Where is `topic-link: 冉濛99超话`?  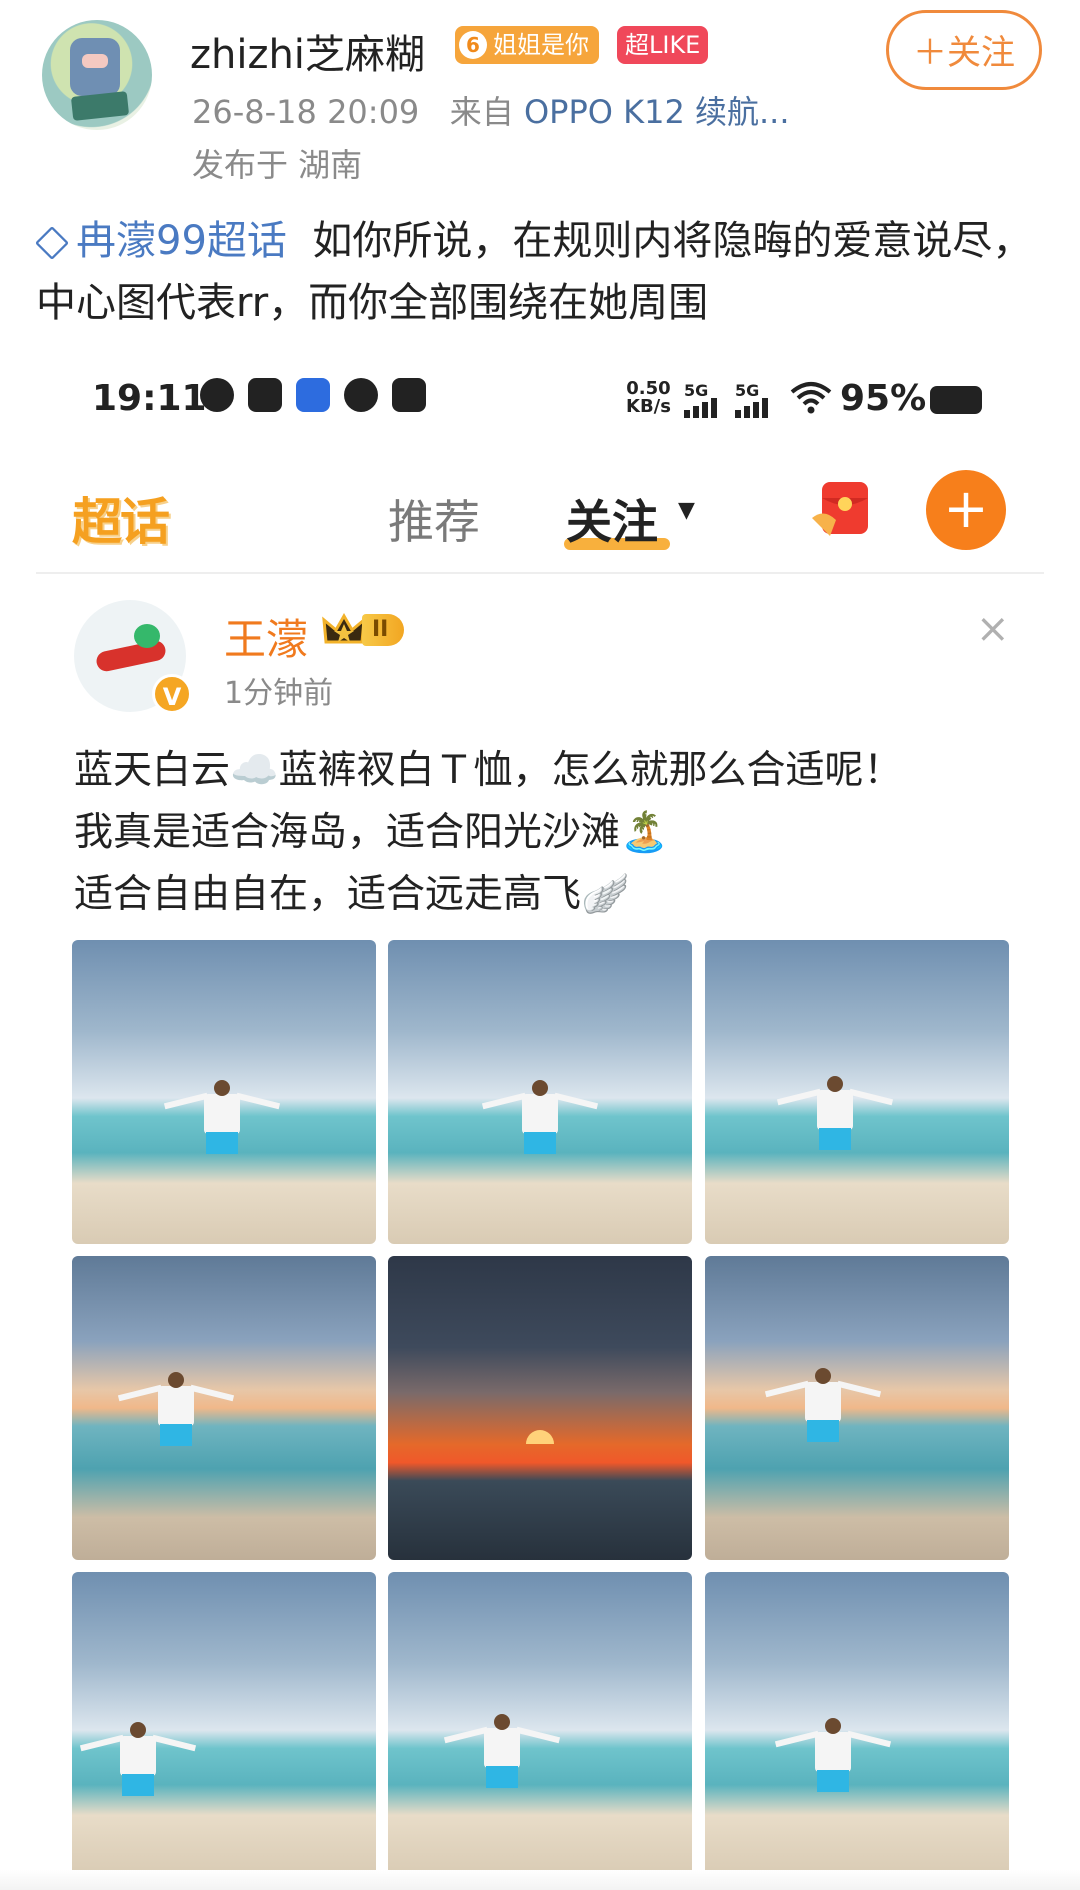
topic-link: 冉濛99超话 is located at coordinates (161, 241).